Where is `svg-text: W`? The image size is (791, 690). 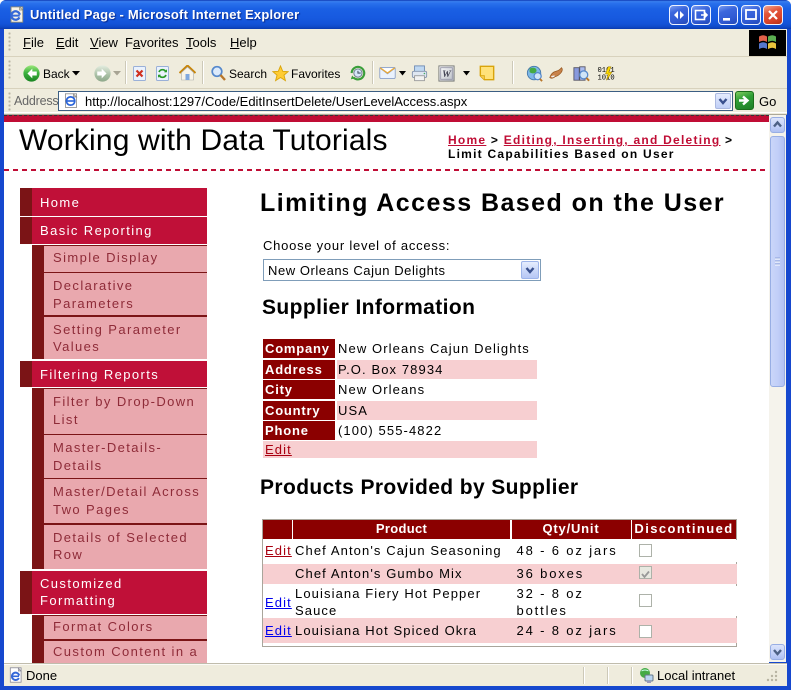 svg-text: W is located at coordinates (447, 74).